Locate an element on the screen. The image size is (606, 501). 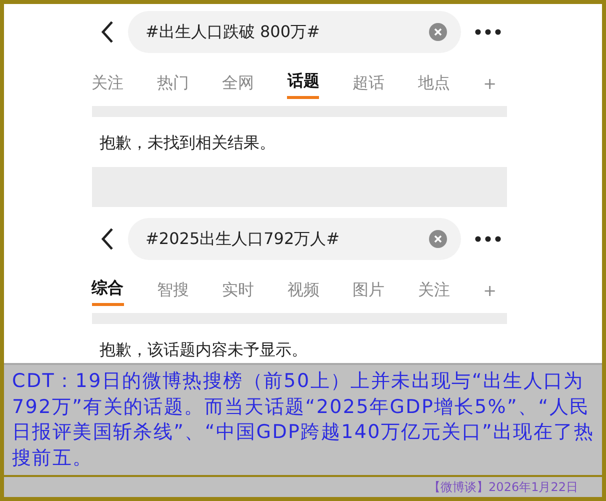
tab: 实时 is located at coordinates (238, 290).